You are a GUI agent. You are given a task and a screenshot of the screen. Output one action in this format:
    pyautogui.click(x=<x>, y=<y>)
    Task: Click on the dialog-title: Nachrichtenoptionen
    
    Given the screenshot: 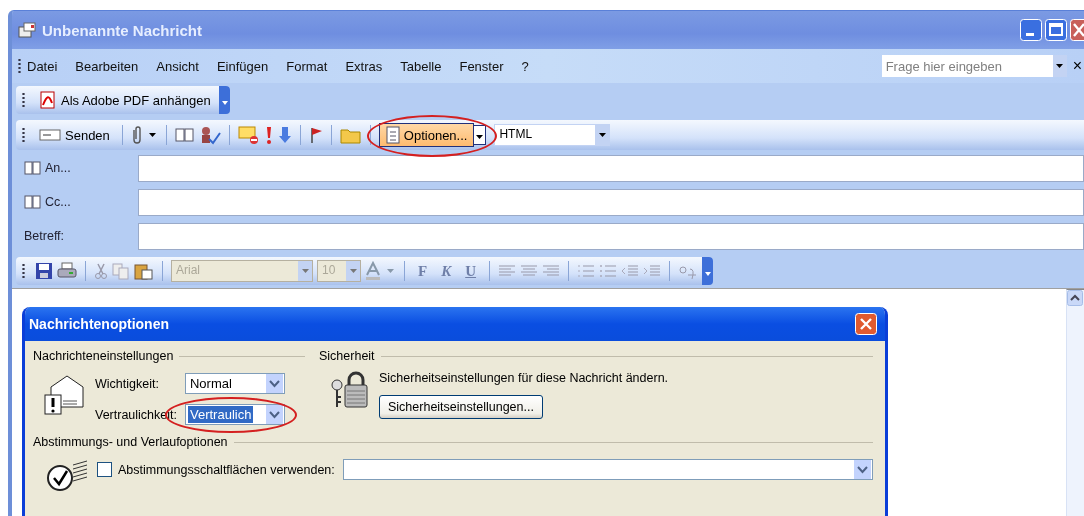 What is the action you would take?
    pyautogui.click(x=99, y=324)
    